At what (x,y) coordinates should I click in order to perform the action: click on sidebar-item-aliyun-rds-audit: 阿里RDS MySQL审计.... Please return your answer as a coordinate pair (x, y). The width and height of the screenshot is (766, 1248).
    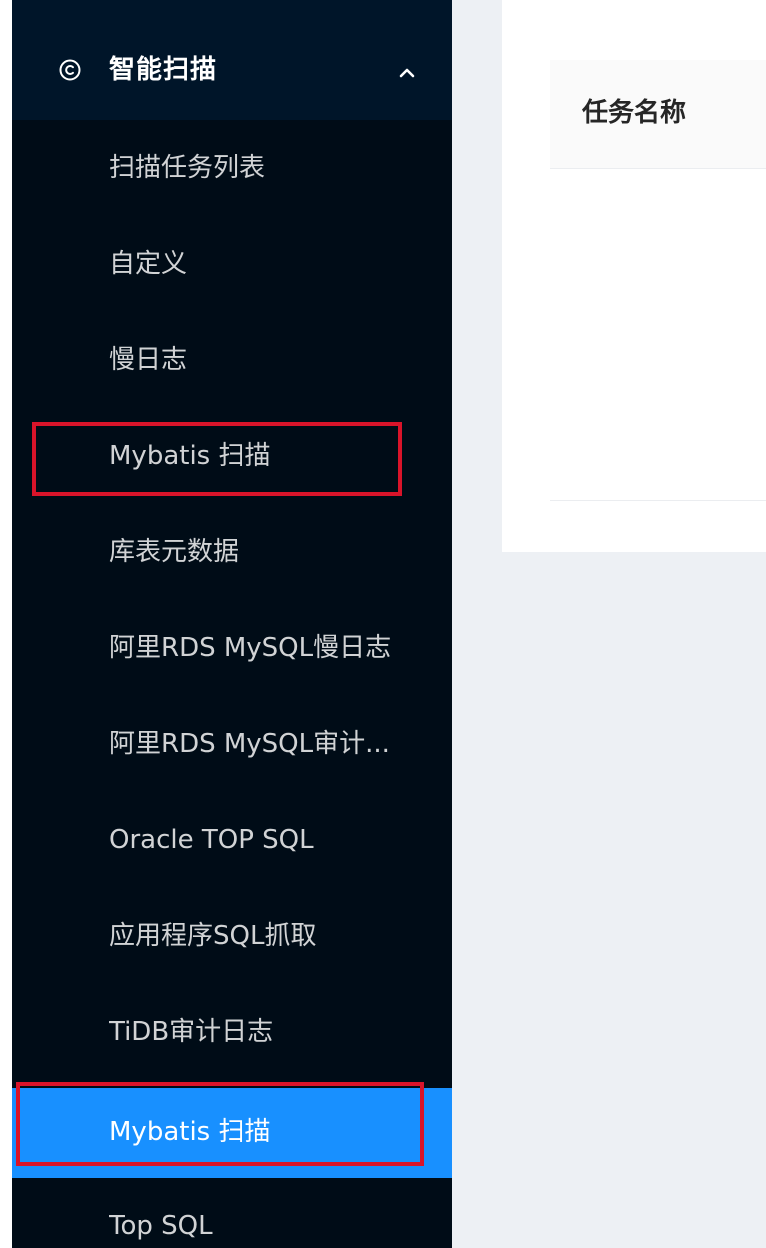
    Looking at the image, I should click on (232, 744).